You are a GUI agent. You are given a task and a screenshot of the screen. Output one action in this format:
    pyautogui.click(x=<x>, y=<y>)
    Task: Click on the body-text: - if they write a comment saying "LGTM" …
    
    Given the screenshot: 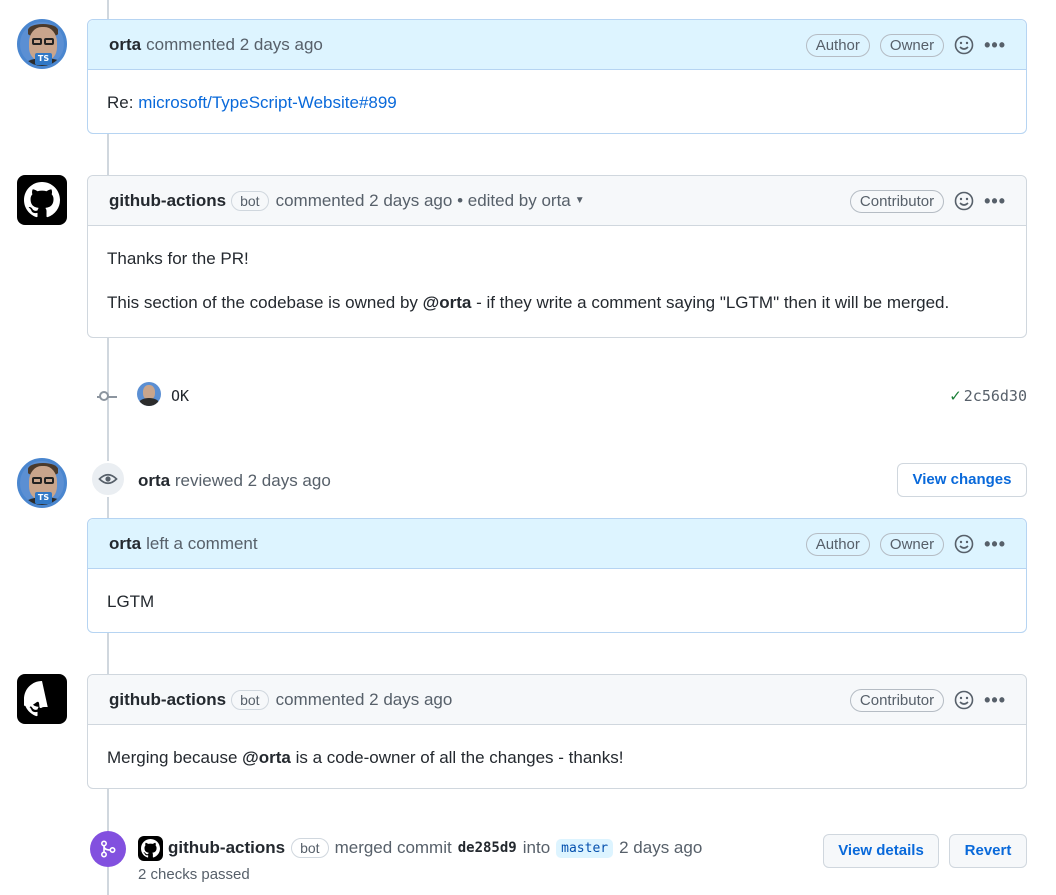 What is the action you would take?
    pyautogui.click(x=710, y=302)
    